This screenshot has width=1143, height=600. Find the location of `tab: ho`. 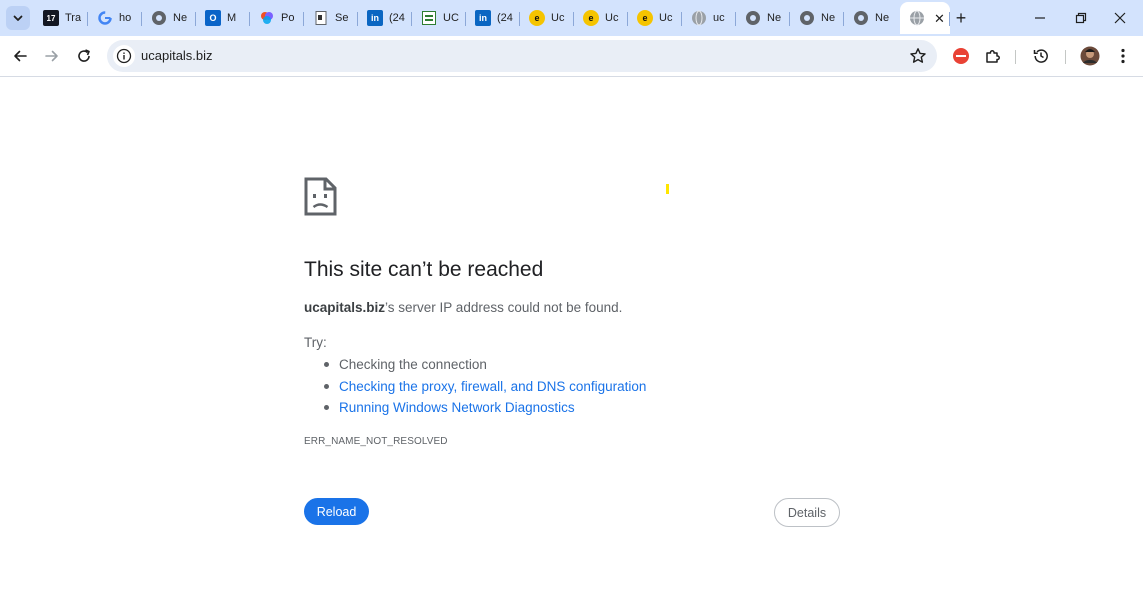

tab: ho is located at coordinates (115, 18).